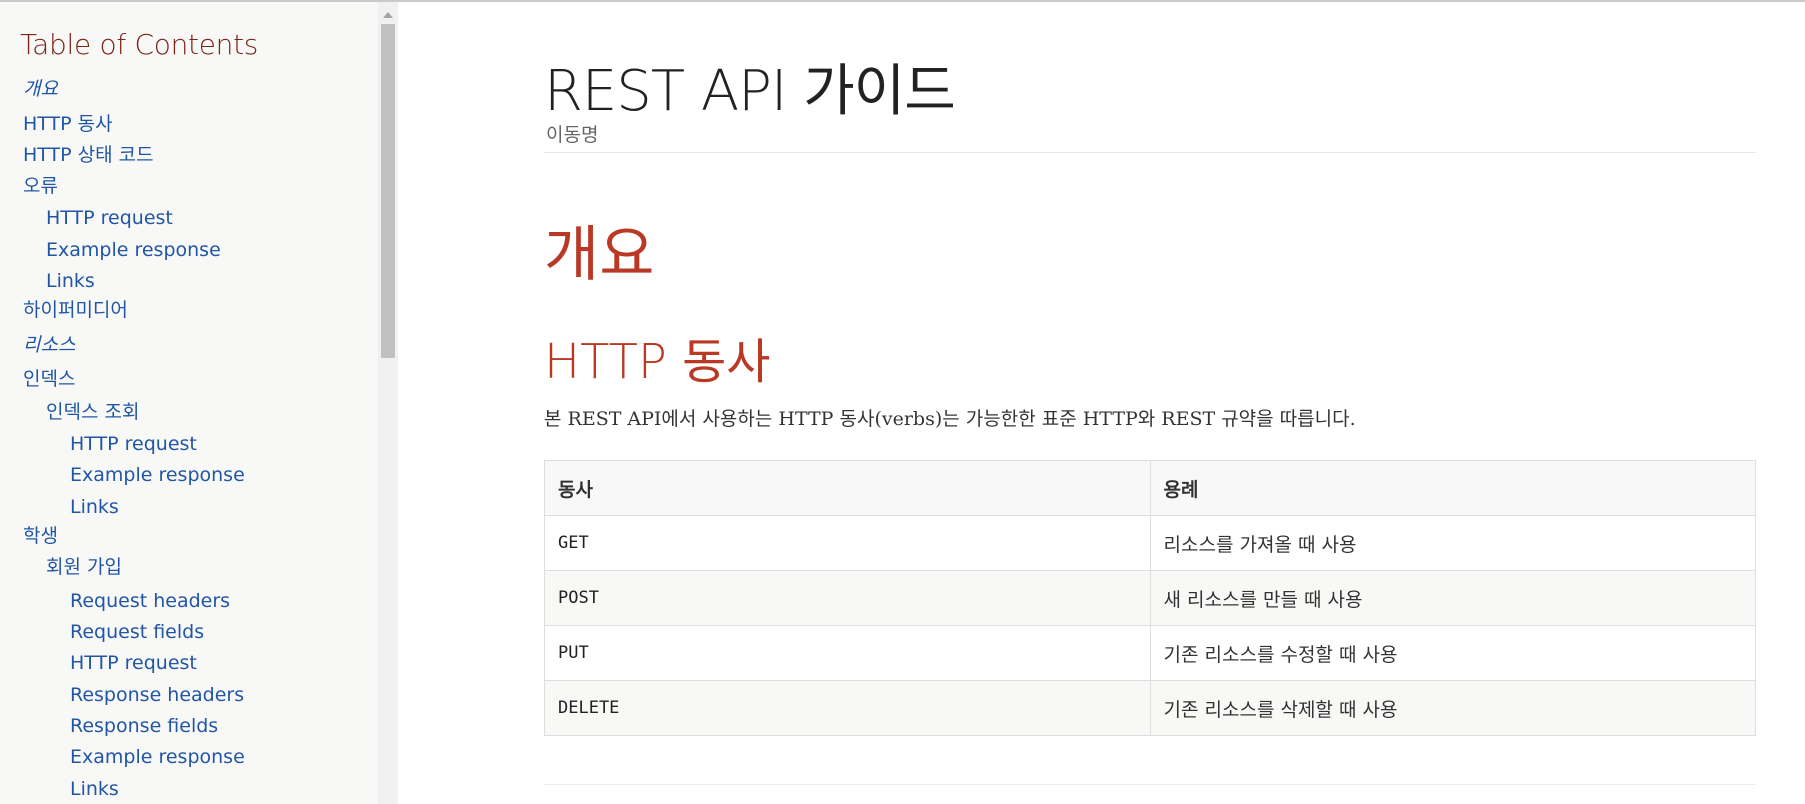 The width and height of the screenshot is (1805, 804). Describe the element at coordinates (84, 567) in the screenshot. I see `toc-link-signup: 회원 가입` at that location.